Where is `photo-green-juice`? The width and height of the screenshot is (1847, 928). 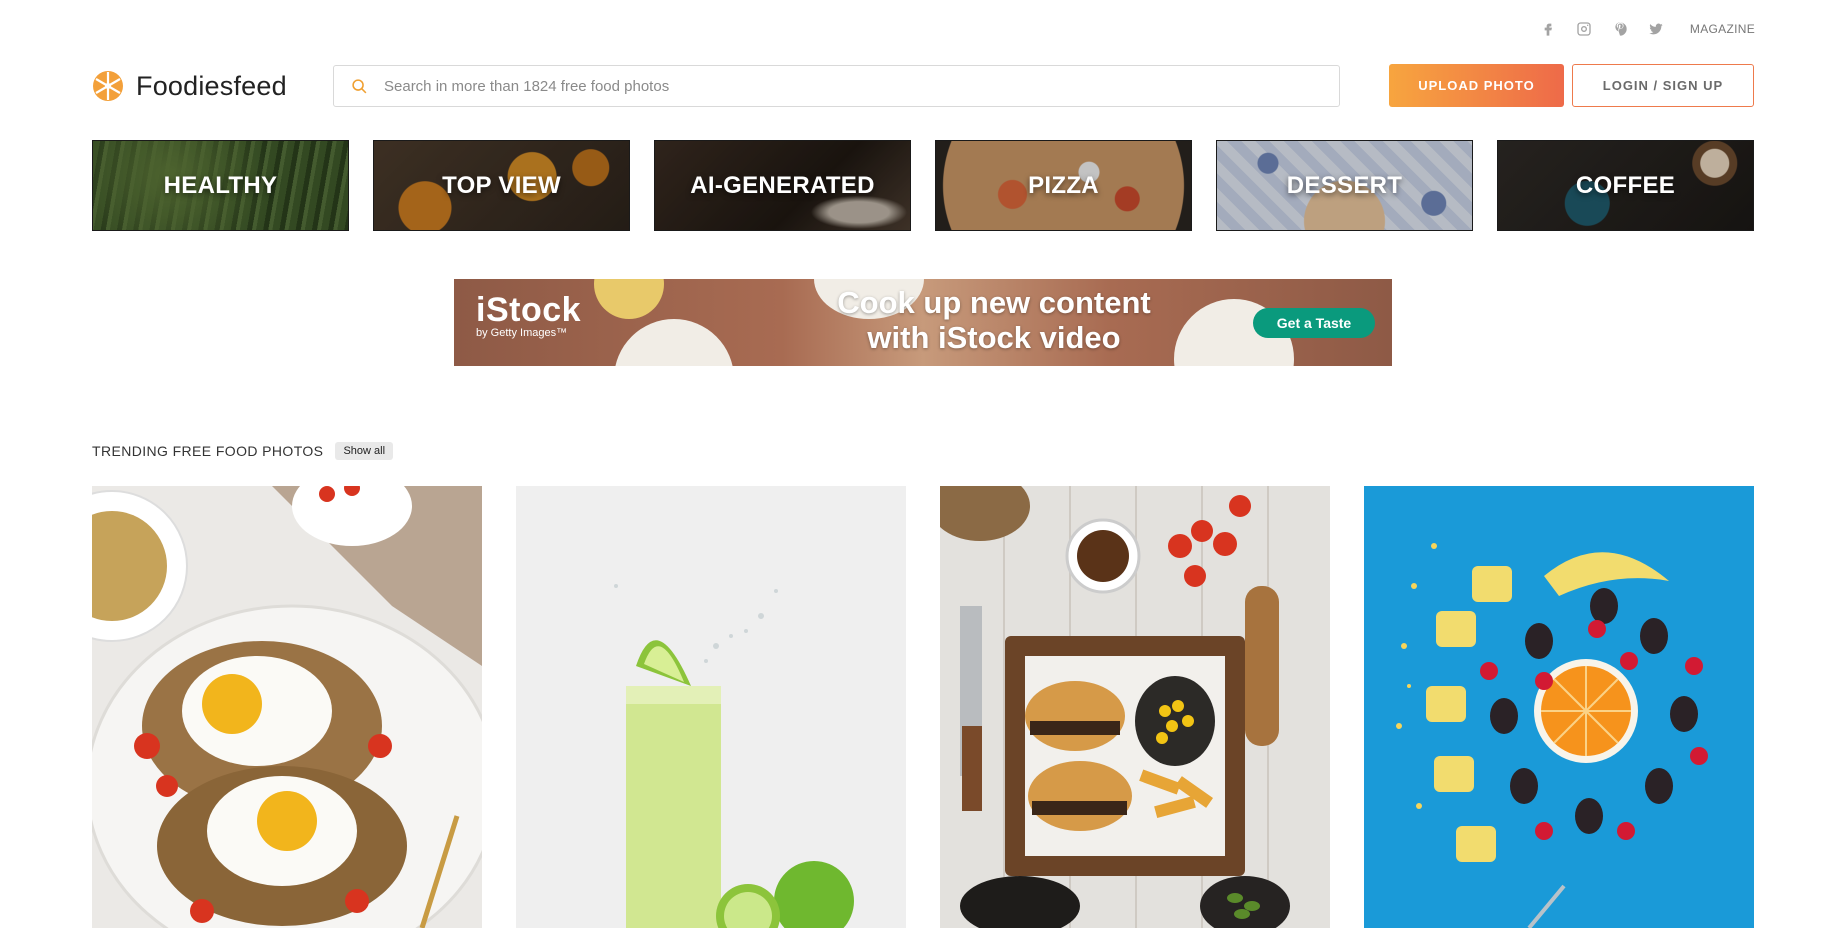
photo-green-juice is located at coordinates (711, 707).